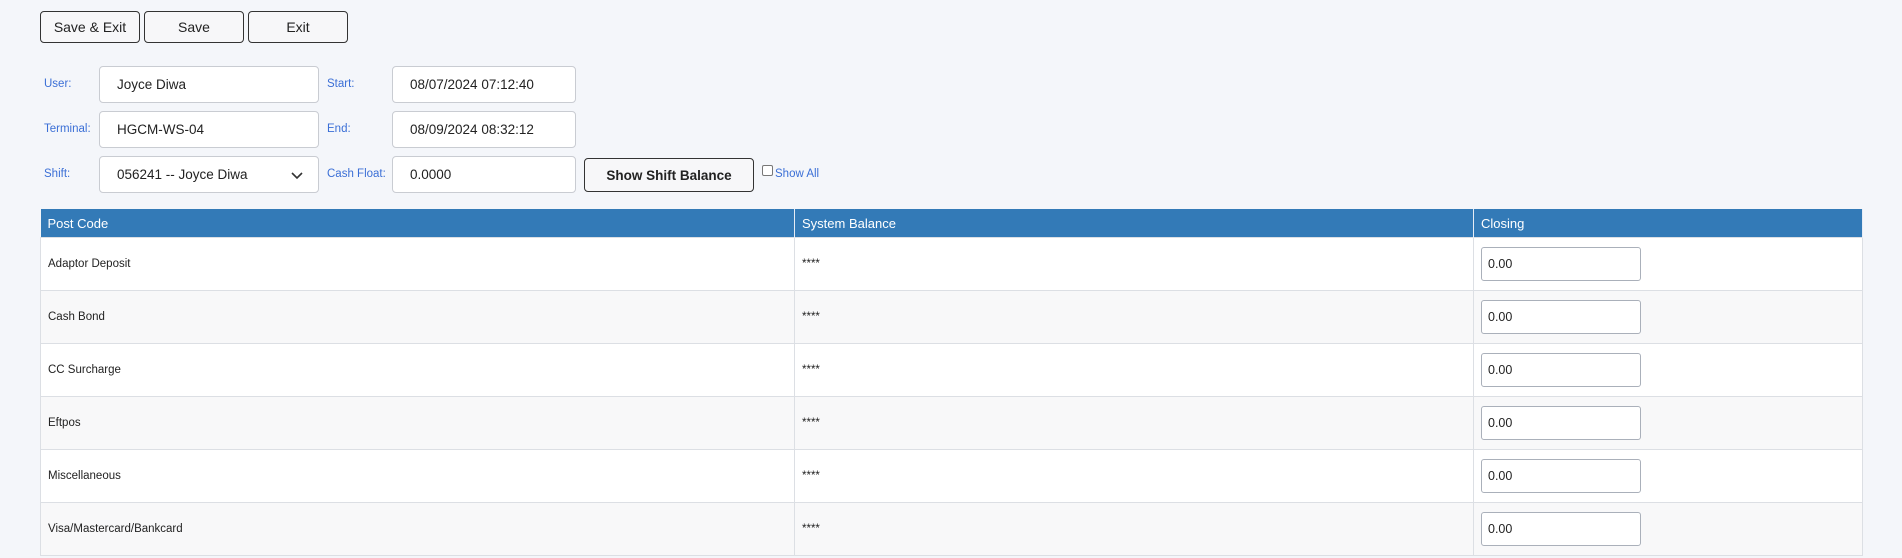 The width and height of the screenshot is (1902, 558). I want to click on cash-float-field: 0.0000, so click(484, 174).